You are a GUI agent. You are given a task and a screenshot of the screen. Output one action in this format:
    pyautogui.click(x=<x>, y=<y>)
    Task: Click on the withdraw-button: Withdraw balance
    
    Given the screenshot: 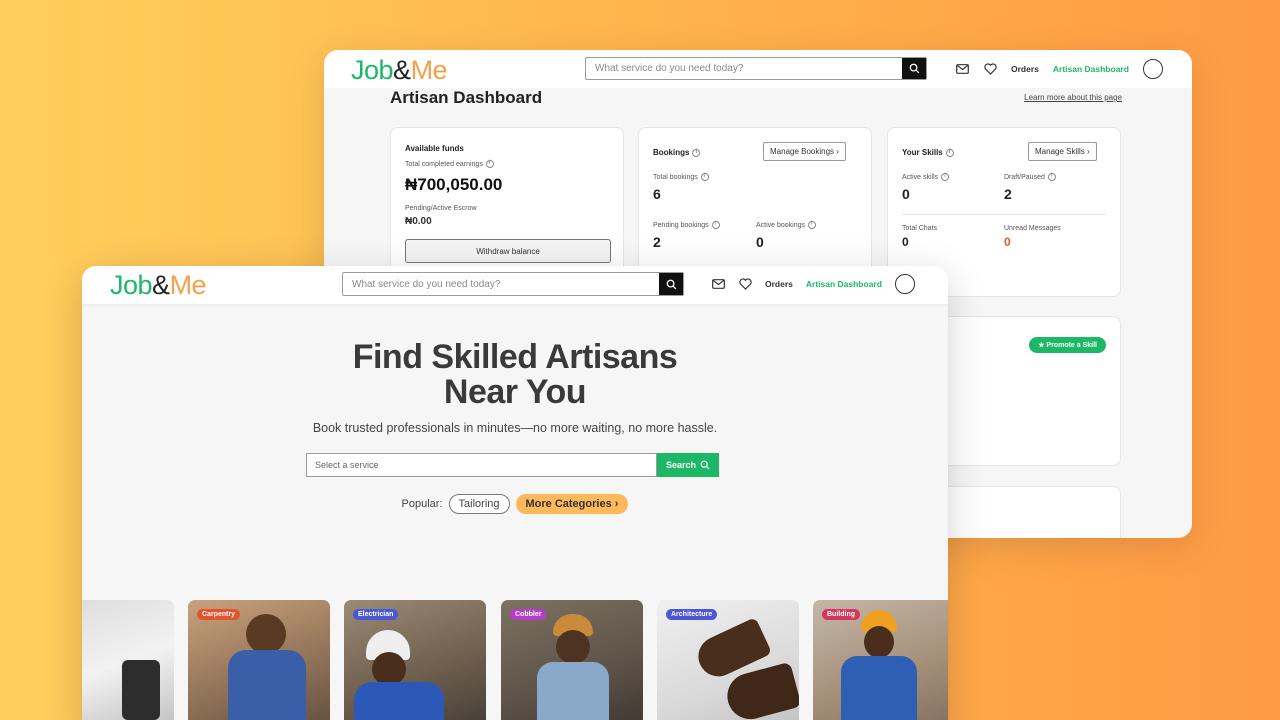 What is the action you would take?
    pyautogui.click(x=508, y=251)
    